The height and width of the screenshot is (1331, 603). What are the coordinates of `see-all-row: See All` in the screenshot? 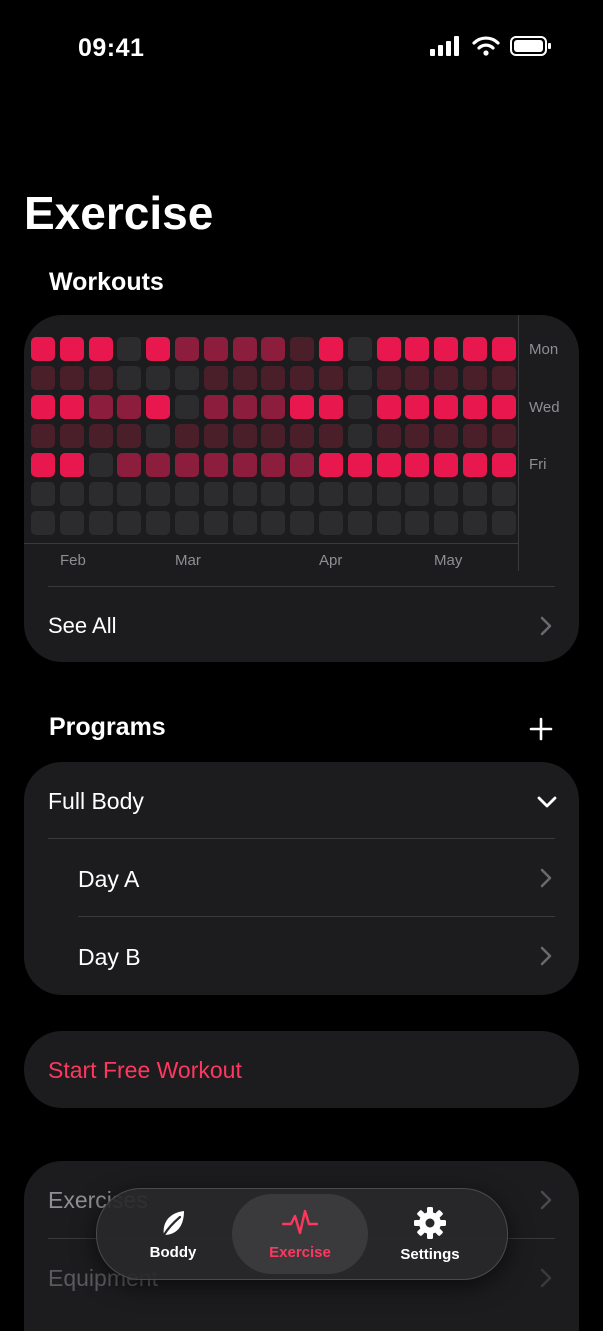 It's located at (301, 624).